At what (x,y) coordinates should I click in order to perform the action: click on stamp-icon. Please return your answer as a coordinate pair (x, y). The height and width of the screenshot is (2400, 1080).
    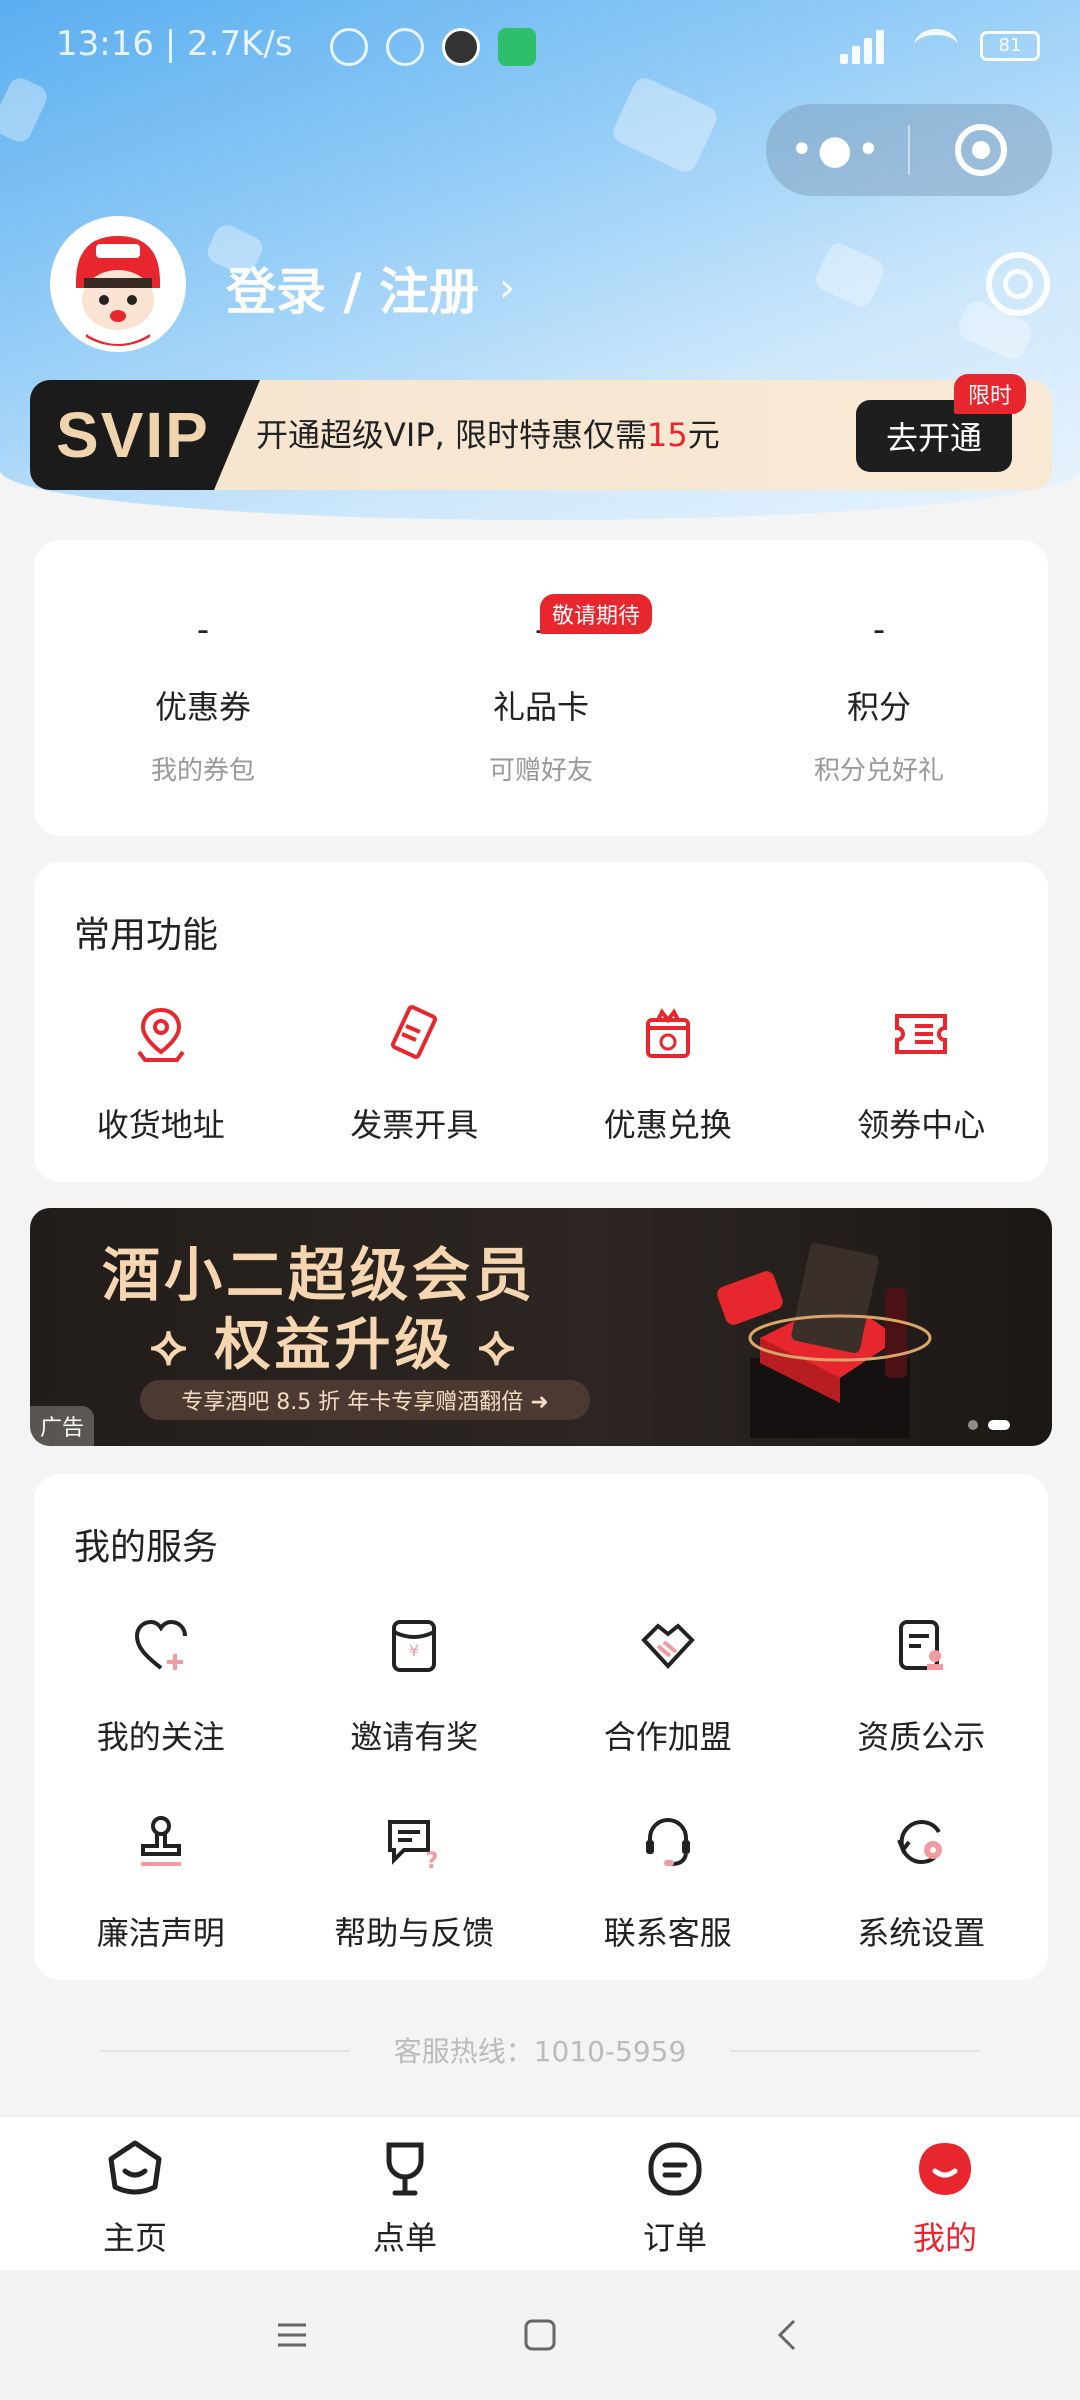
    Looking at the image, I should click on (161, 1842).